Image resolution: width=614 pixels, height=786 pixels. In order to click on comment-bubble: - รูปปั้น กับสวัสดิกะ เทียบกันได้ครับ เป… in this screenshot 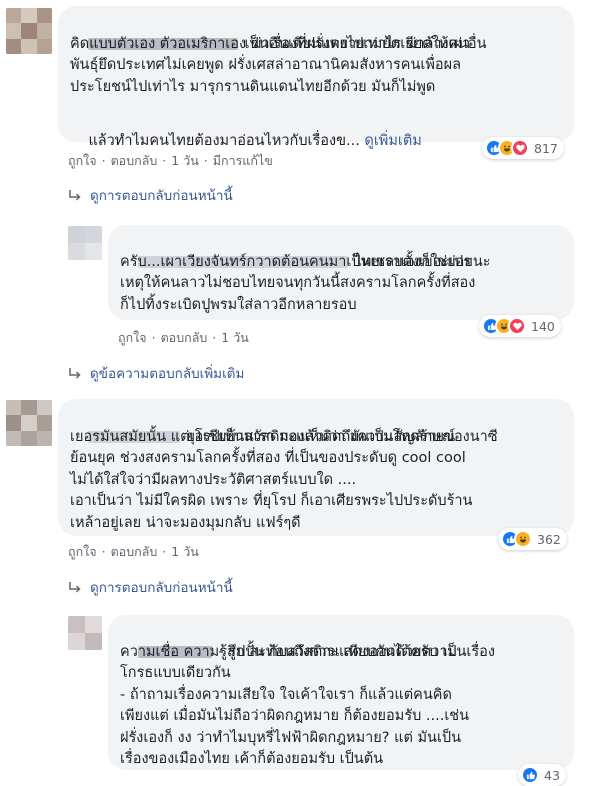, I will do `click(341, 692)`.